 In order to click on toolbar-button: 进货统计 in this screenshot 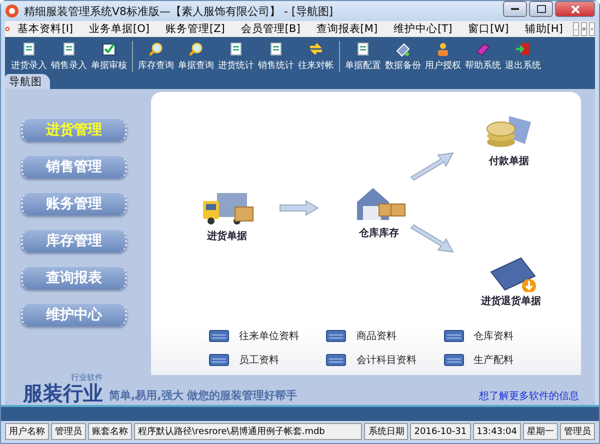, I will do `click(236, 56)`.